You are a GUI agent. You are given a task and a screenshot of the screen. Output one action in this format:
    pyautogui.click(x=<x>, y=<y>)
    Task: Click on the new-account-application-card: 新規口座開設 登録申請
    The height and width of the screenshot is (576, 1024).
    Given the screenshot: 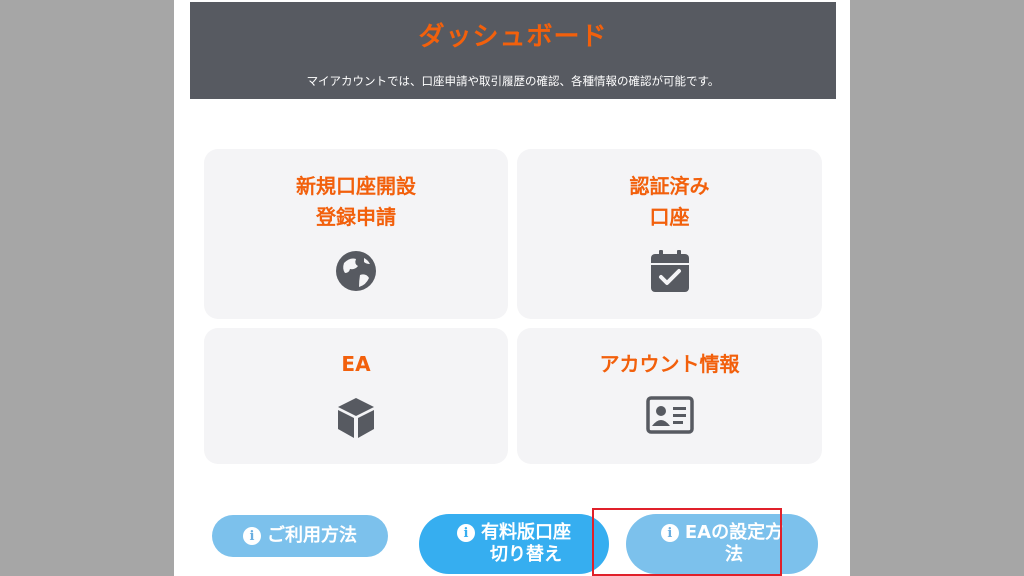 What is the action you would take?
    pyautogui.click(x=356, y=234)
    